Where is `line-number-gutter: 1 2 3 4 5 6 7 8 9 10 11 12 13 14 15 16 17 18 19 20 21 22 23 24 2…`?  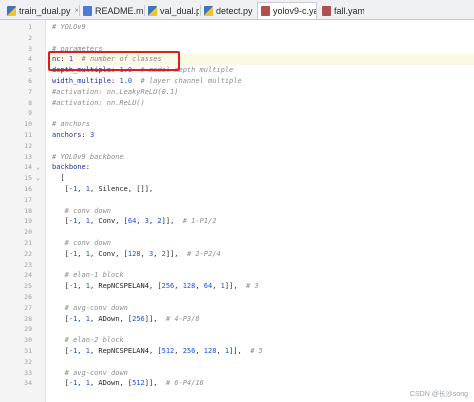 line-number-gutter: 1 2 3 4 5 6 7 8 9 10 11 12 13 14 15 16 17 18 19 20 21 22 23 24 2… is located at coordinates (23, 211).